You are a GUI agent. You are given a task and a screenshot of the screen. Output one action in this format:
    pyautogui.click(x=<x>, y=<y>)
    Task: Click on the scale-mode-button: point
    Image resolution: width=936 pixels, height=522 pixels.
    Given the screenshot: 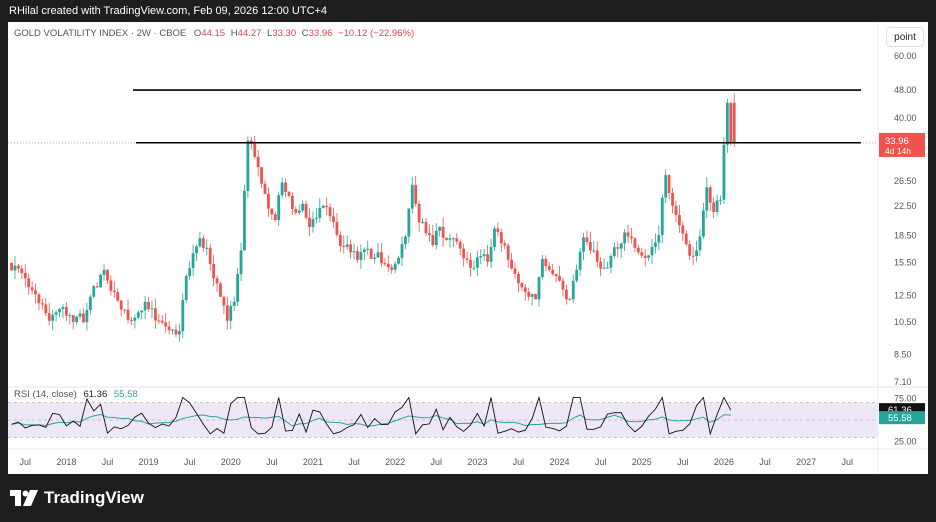 What is the action you would take?
    pyautogui.click(x=905, y=37)
    